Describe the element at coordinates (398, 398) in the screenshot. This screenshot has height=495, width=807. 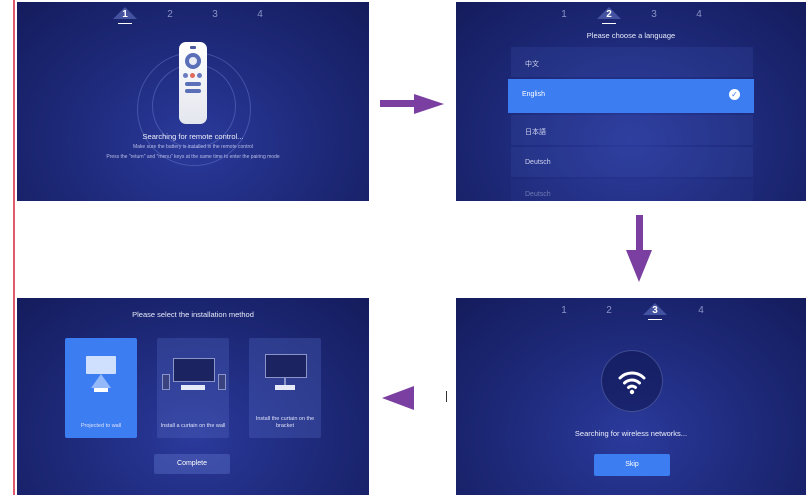
I see `flow-arrow-left-head` at that location.